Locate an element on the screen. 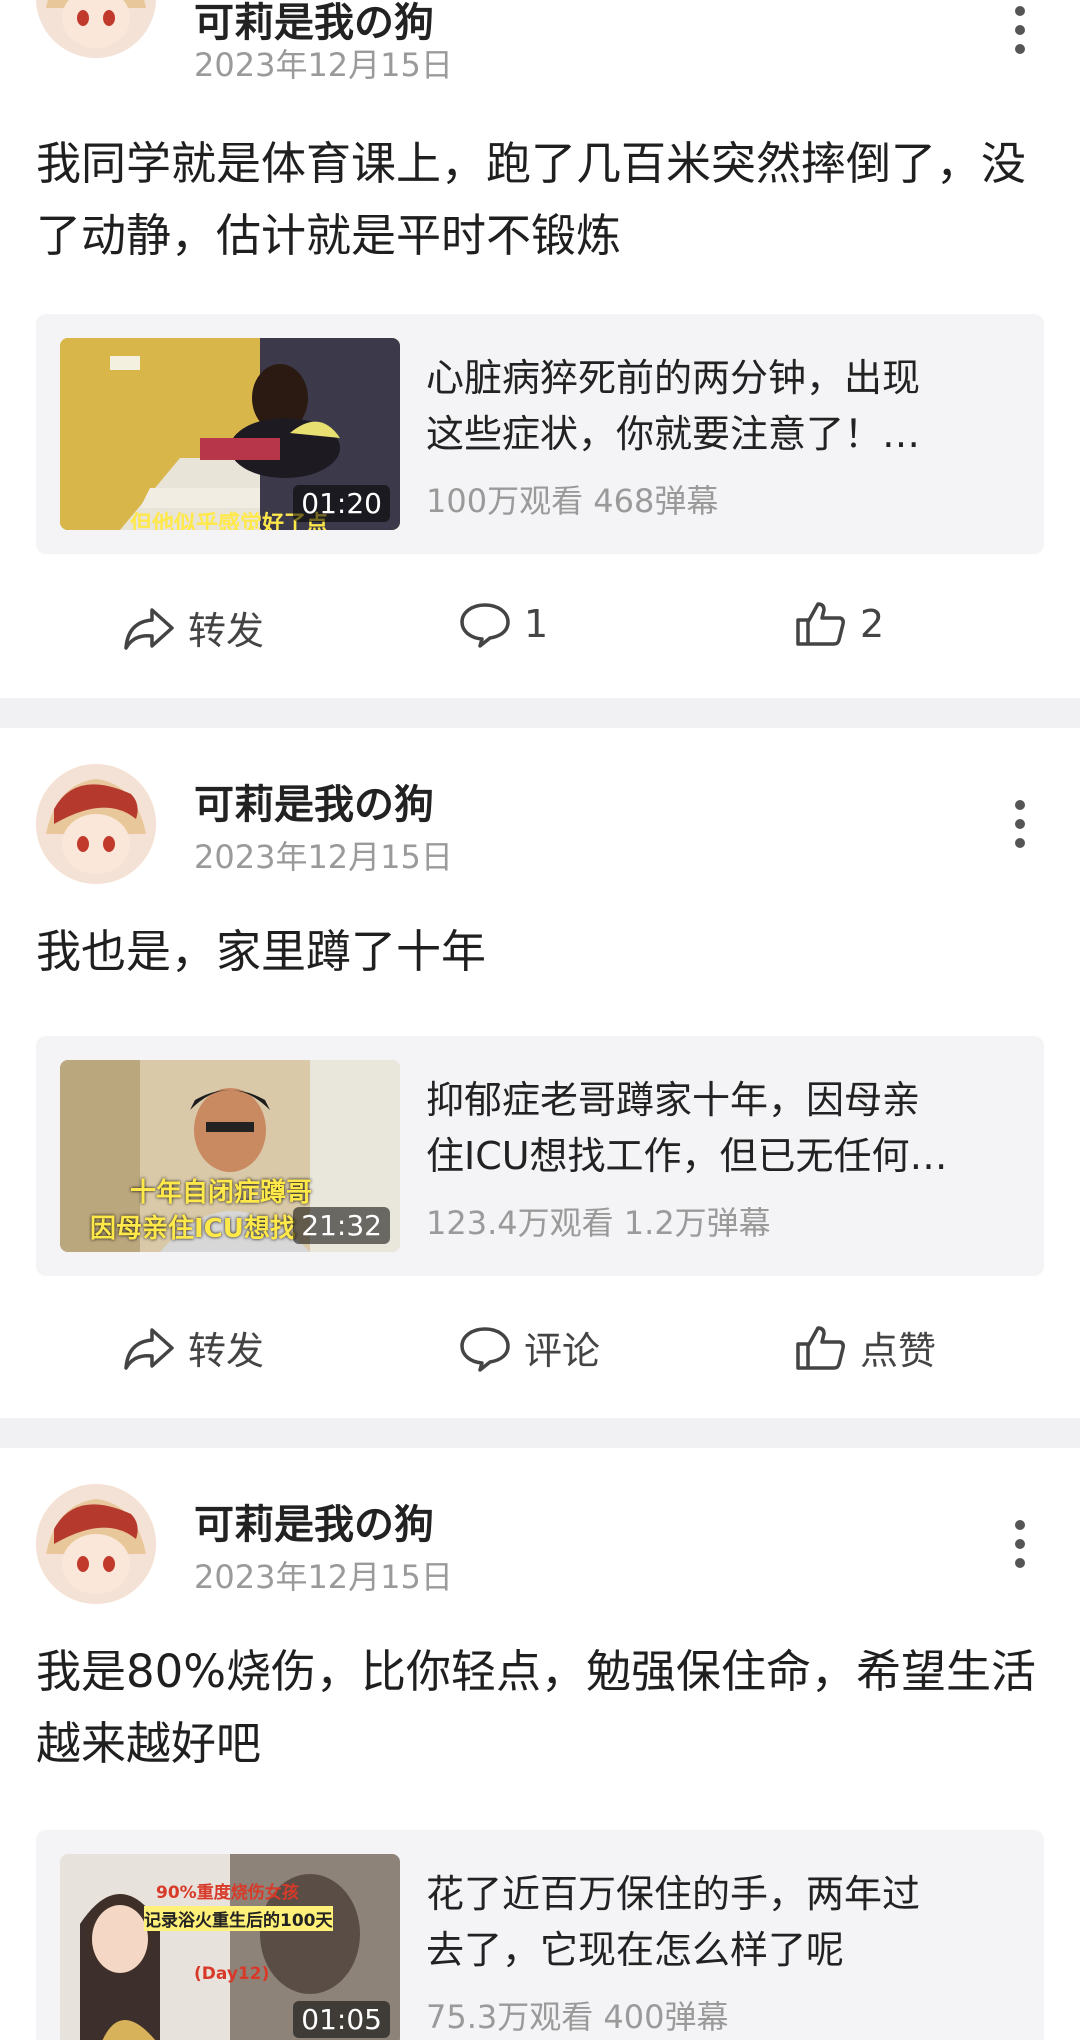 The width and height of the screenshot is (1080, 2040). like-count: 2 is located at coordinates (872, 624).